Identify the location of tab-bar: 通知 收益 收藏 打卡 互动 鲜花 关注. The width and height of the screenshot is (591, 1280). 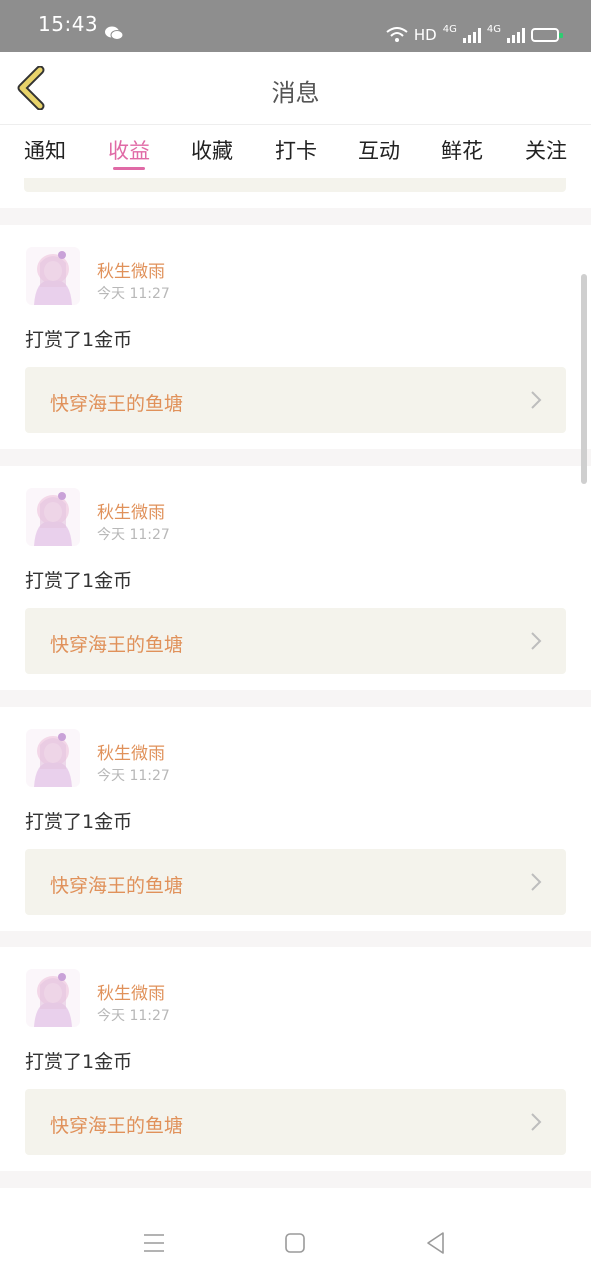
(295, 151).